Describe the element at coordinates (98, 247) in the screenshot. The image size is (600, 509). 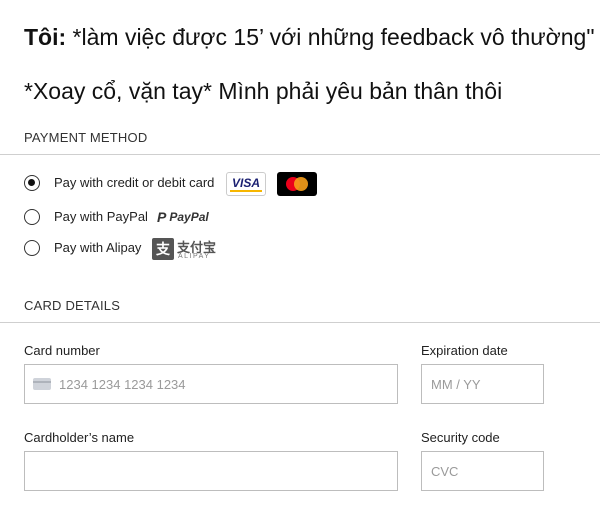
I see `payment-option-alipay-label: Pay with Alipay` at that location.